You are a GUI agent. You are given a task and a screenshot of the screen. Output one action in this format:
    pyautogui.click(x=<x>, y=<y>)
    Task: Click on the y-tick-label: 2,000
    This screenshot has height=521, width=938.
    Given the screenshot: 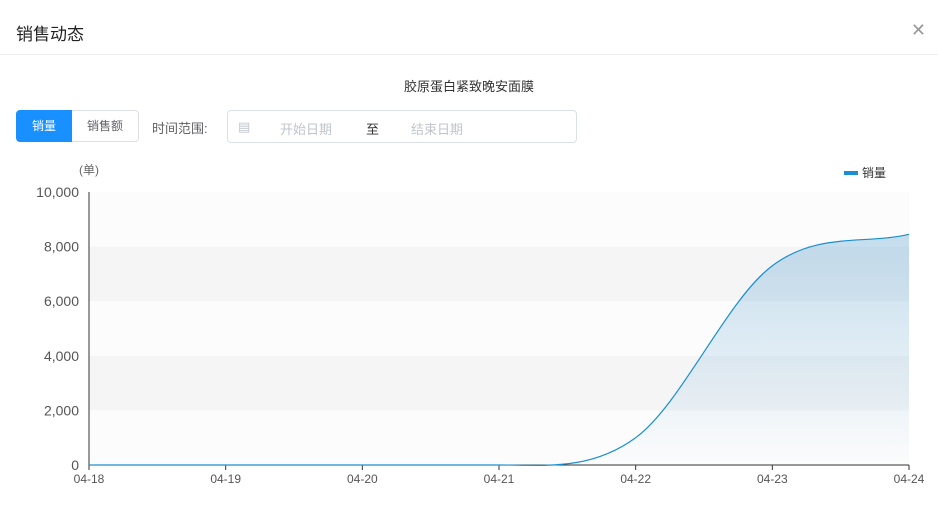 What is the action you would take?
    pyautogui.click(x=61, y=410)
    